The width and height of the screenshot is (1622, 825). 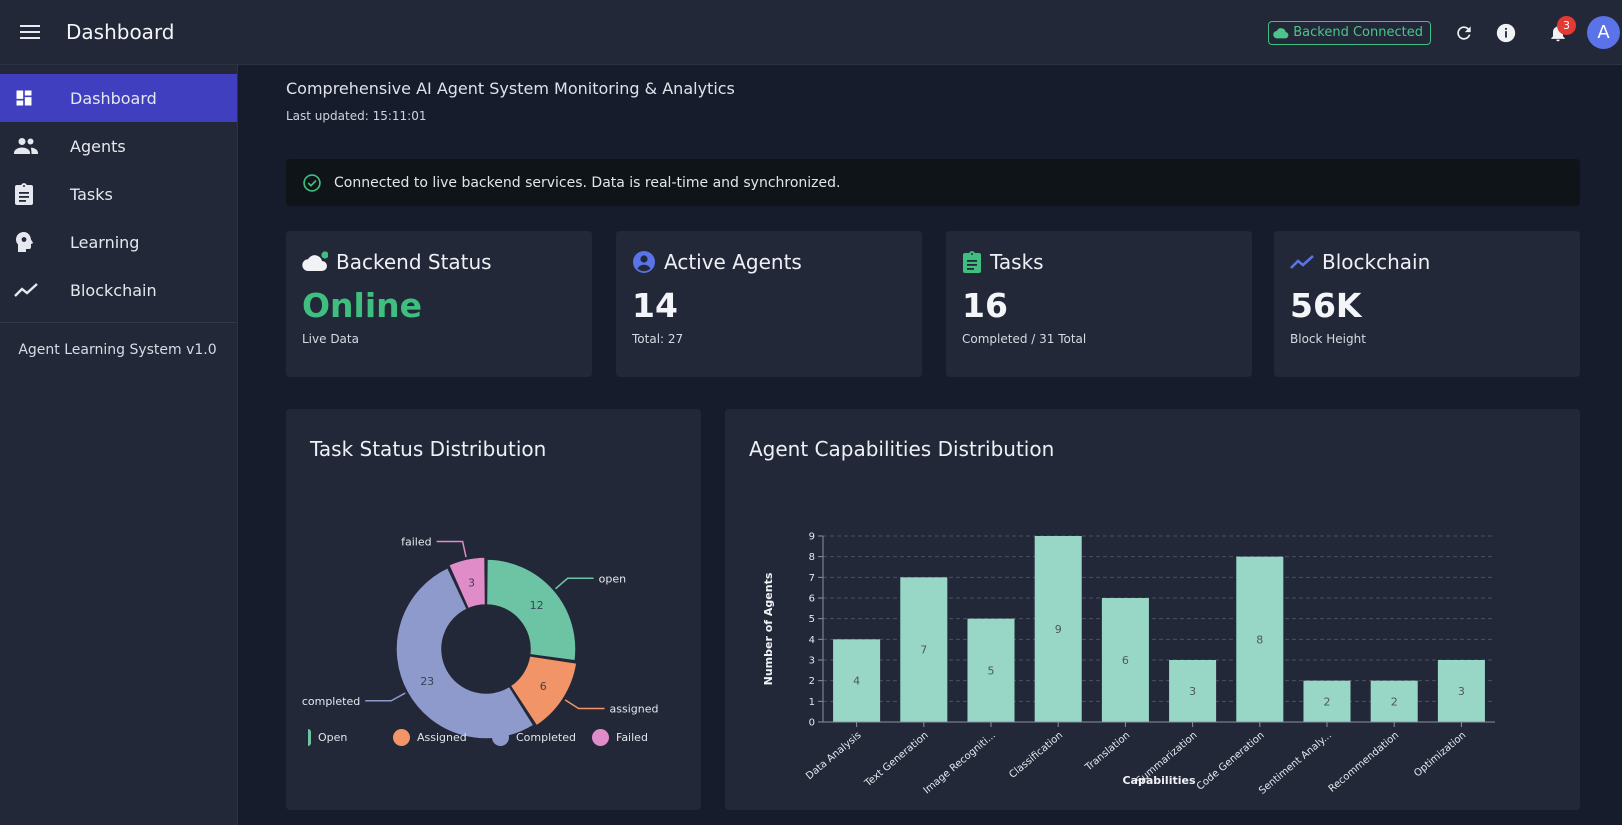 What do you see at coordinates (658, 339) in the screenshot?
I see `card-subtitle: Total: 27` at bounding box center [658, 339].